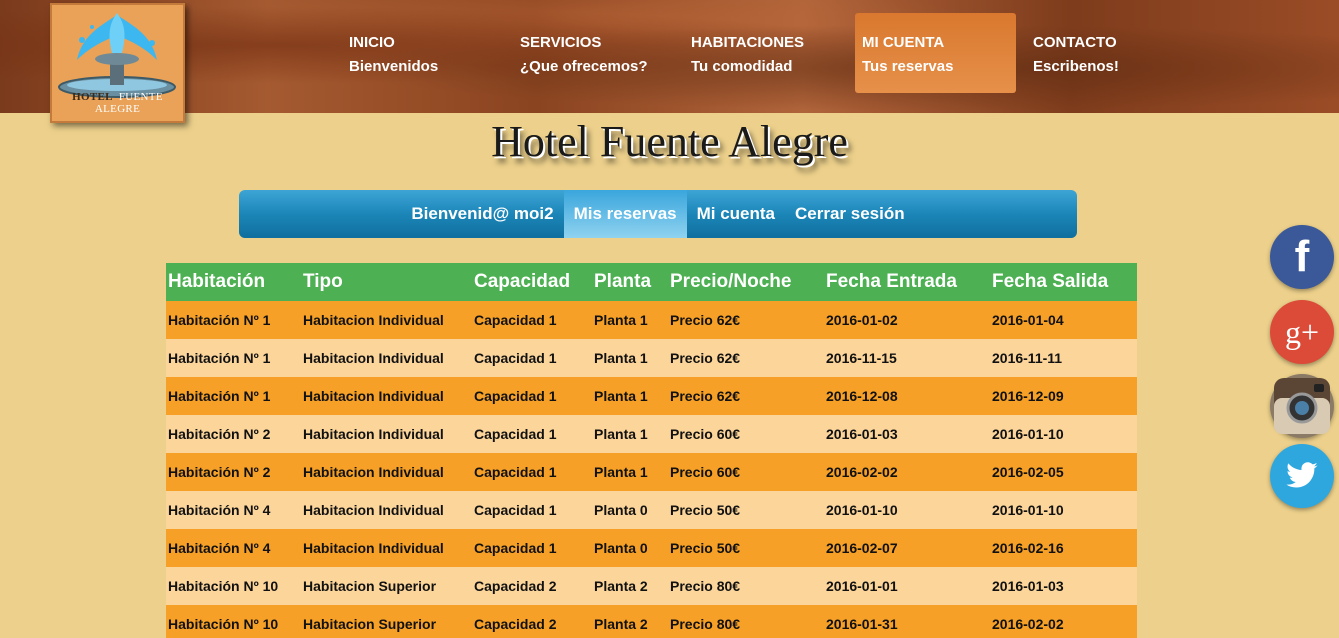 The width and height of the screenshot is (1339, 638). What do you see at coordinates (394, 66) in the screenshot?
I see `nav-subtitle: Bienvenidos` at bounding box center [394, 66].